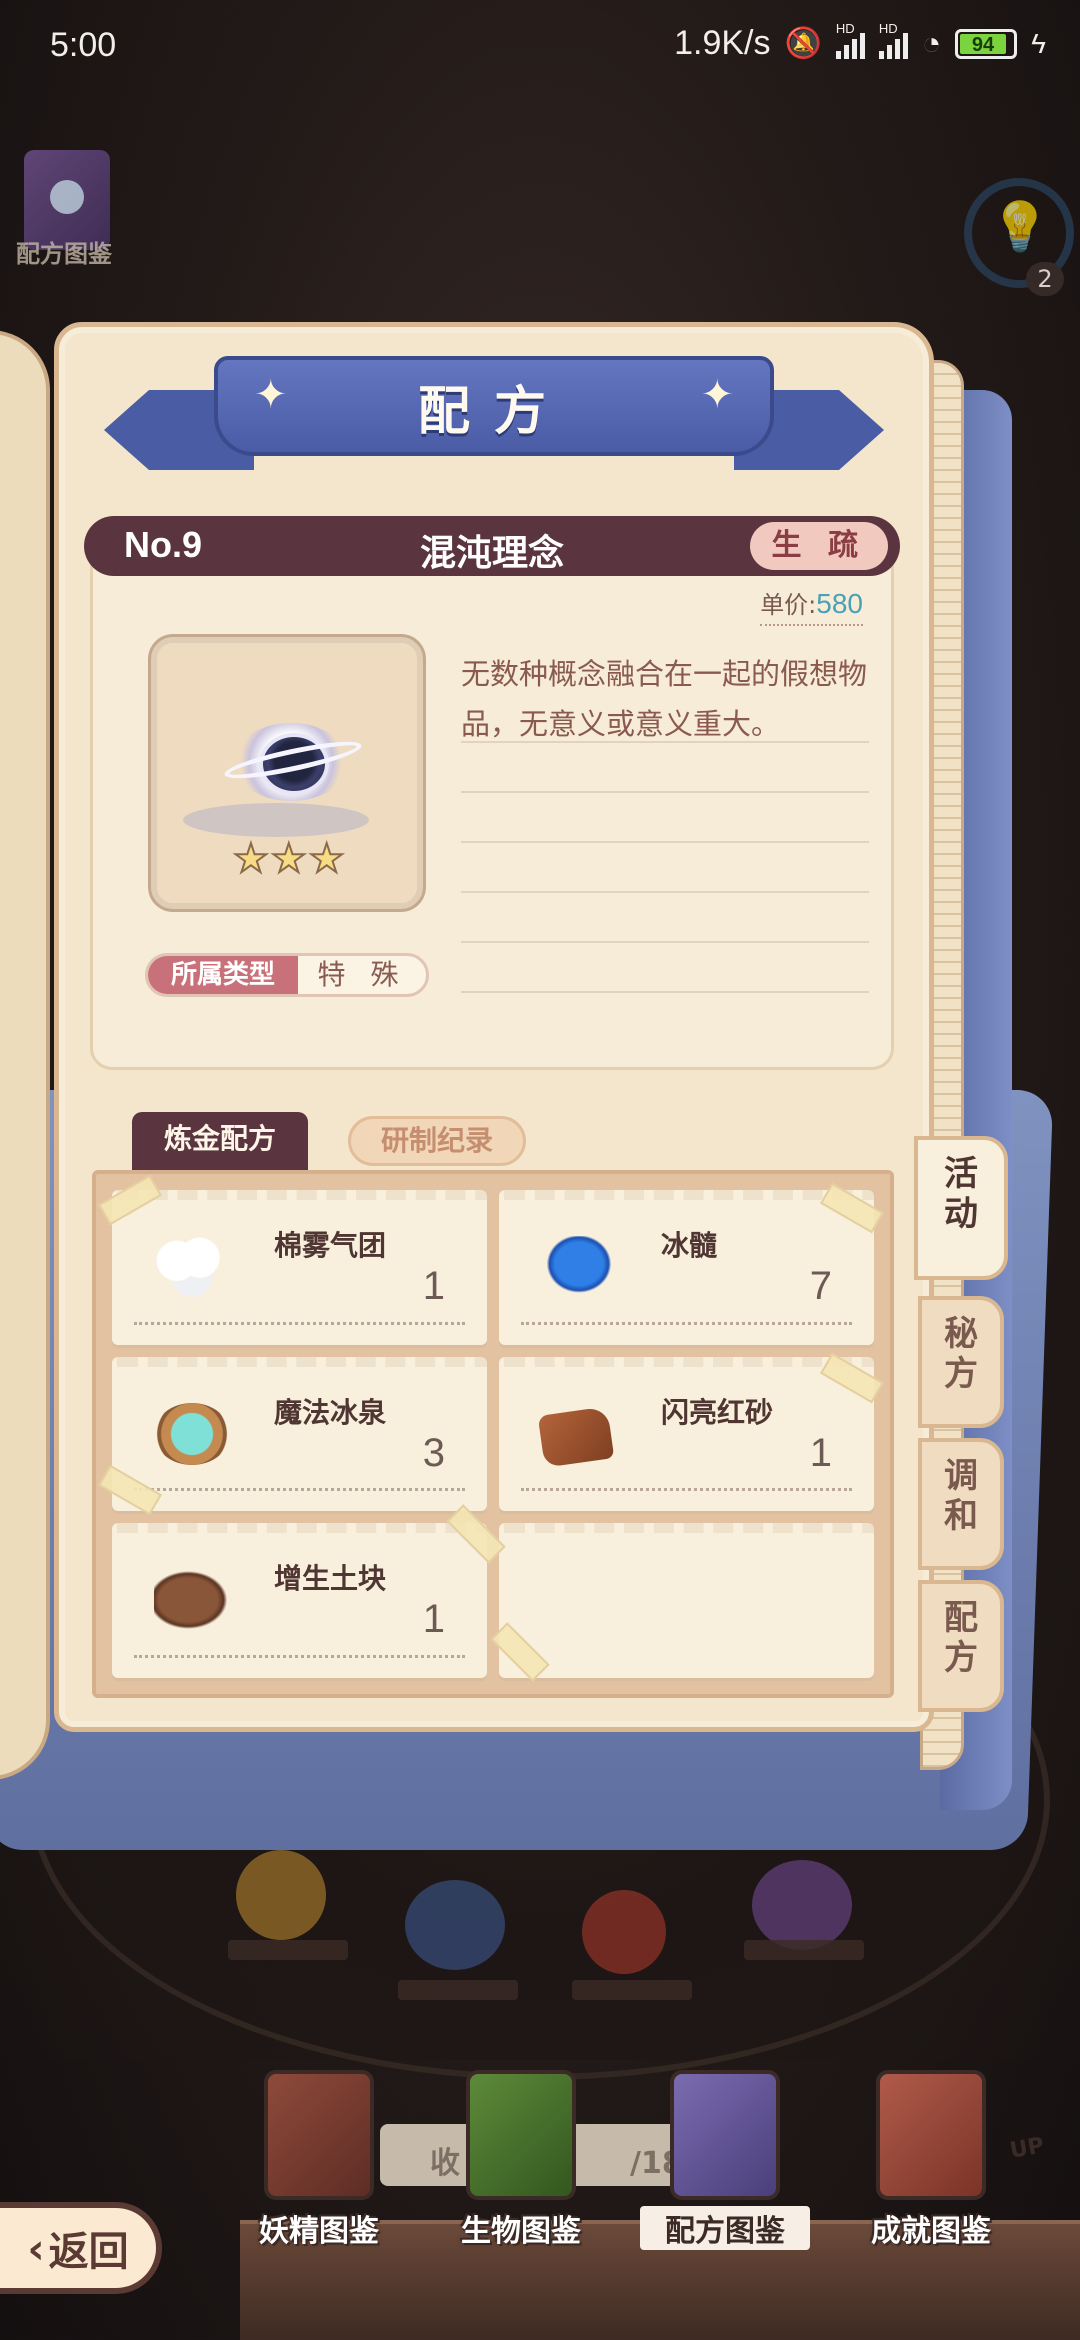 The width and height of the screenshot is (1080, 2340). What do you see at coordinates (931, 2135) in the screenshot?
I see `crown-book-icon` at bounding box center [931, 2135].